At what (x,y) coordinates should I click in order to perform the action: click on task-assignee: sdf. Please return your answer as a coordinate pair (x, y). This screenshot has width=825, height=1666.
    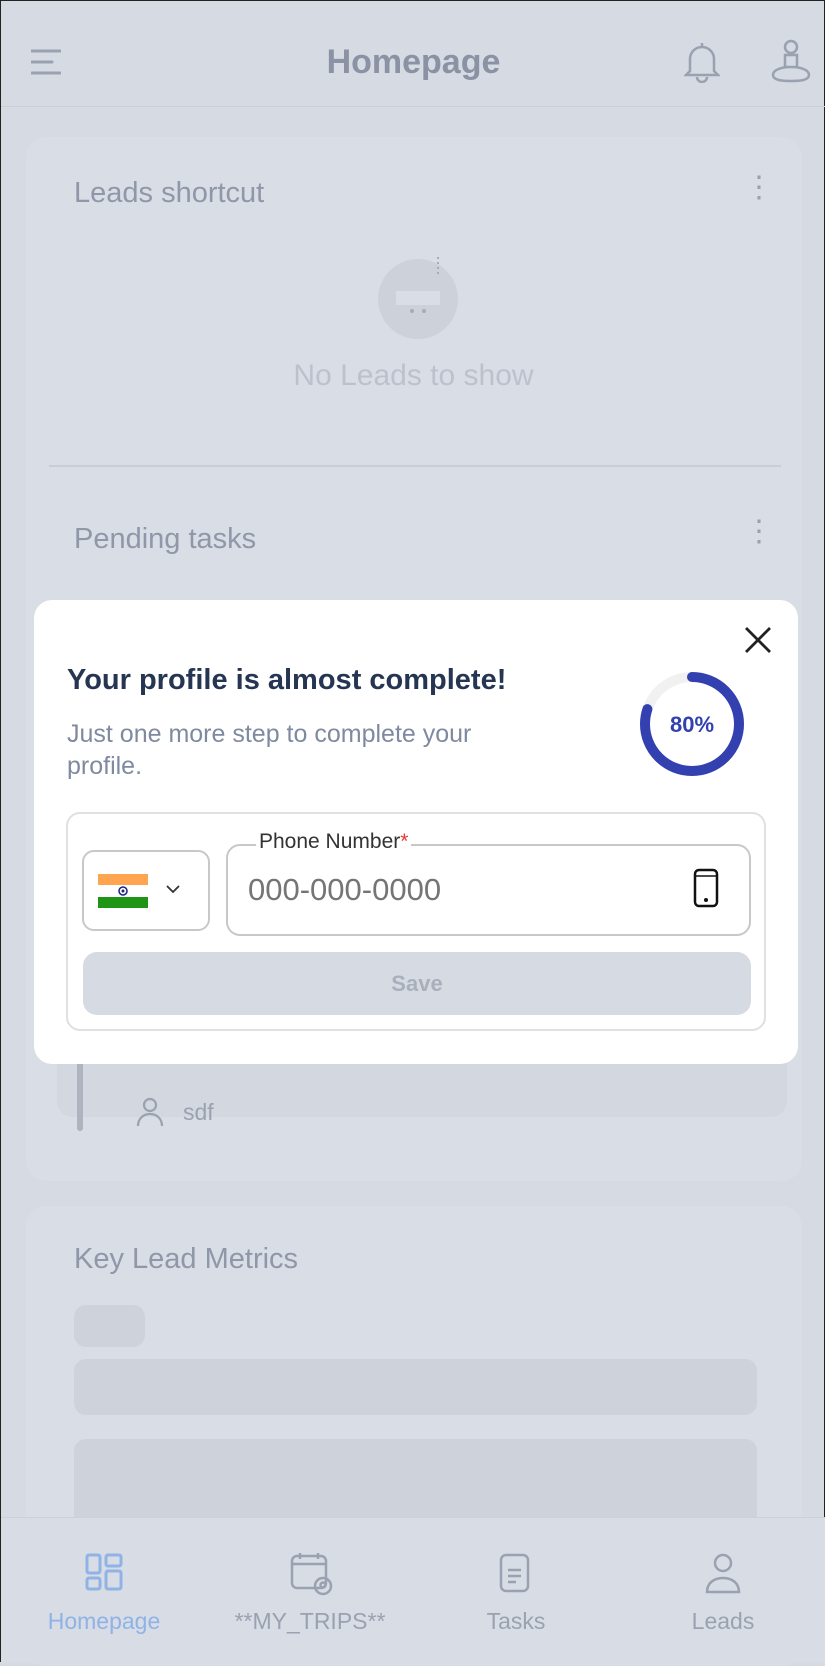
    Looking at the image, I should click on (198, 1112).